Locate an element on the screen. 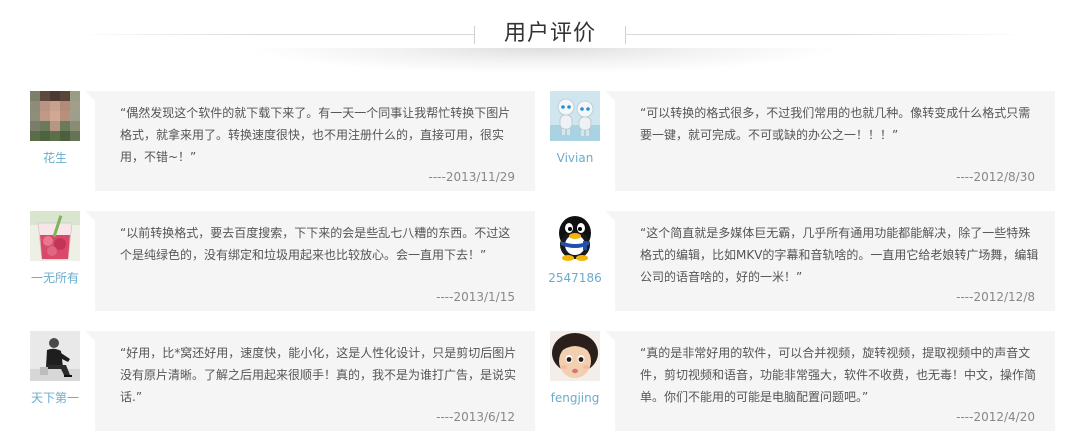  header-divider-right is located at coordinates (825, 34).